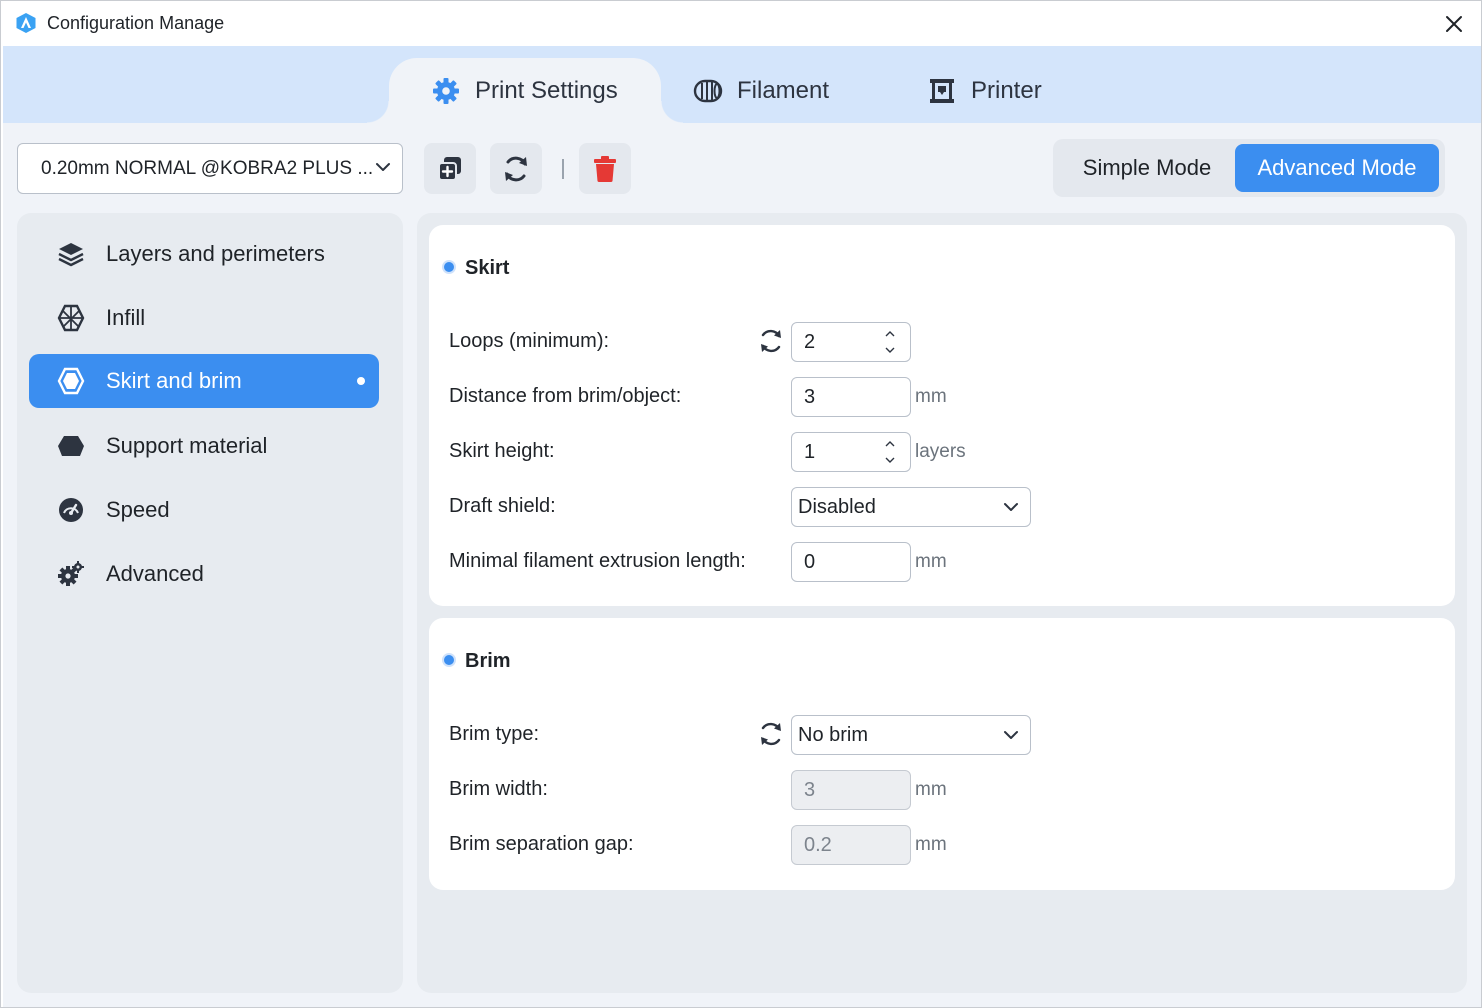 The height and width of the screenshot is (1008, 1482). Describe the element at coordinates (71, 254) in the screenshot. I see `layers-icon` at that location.